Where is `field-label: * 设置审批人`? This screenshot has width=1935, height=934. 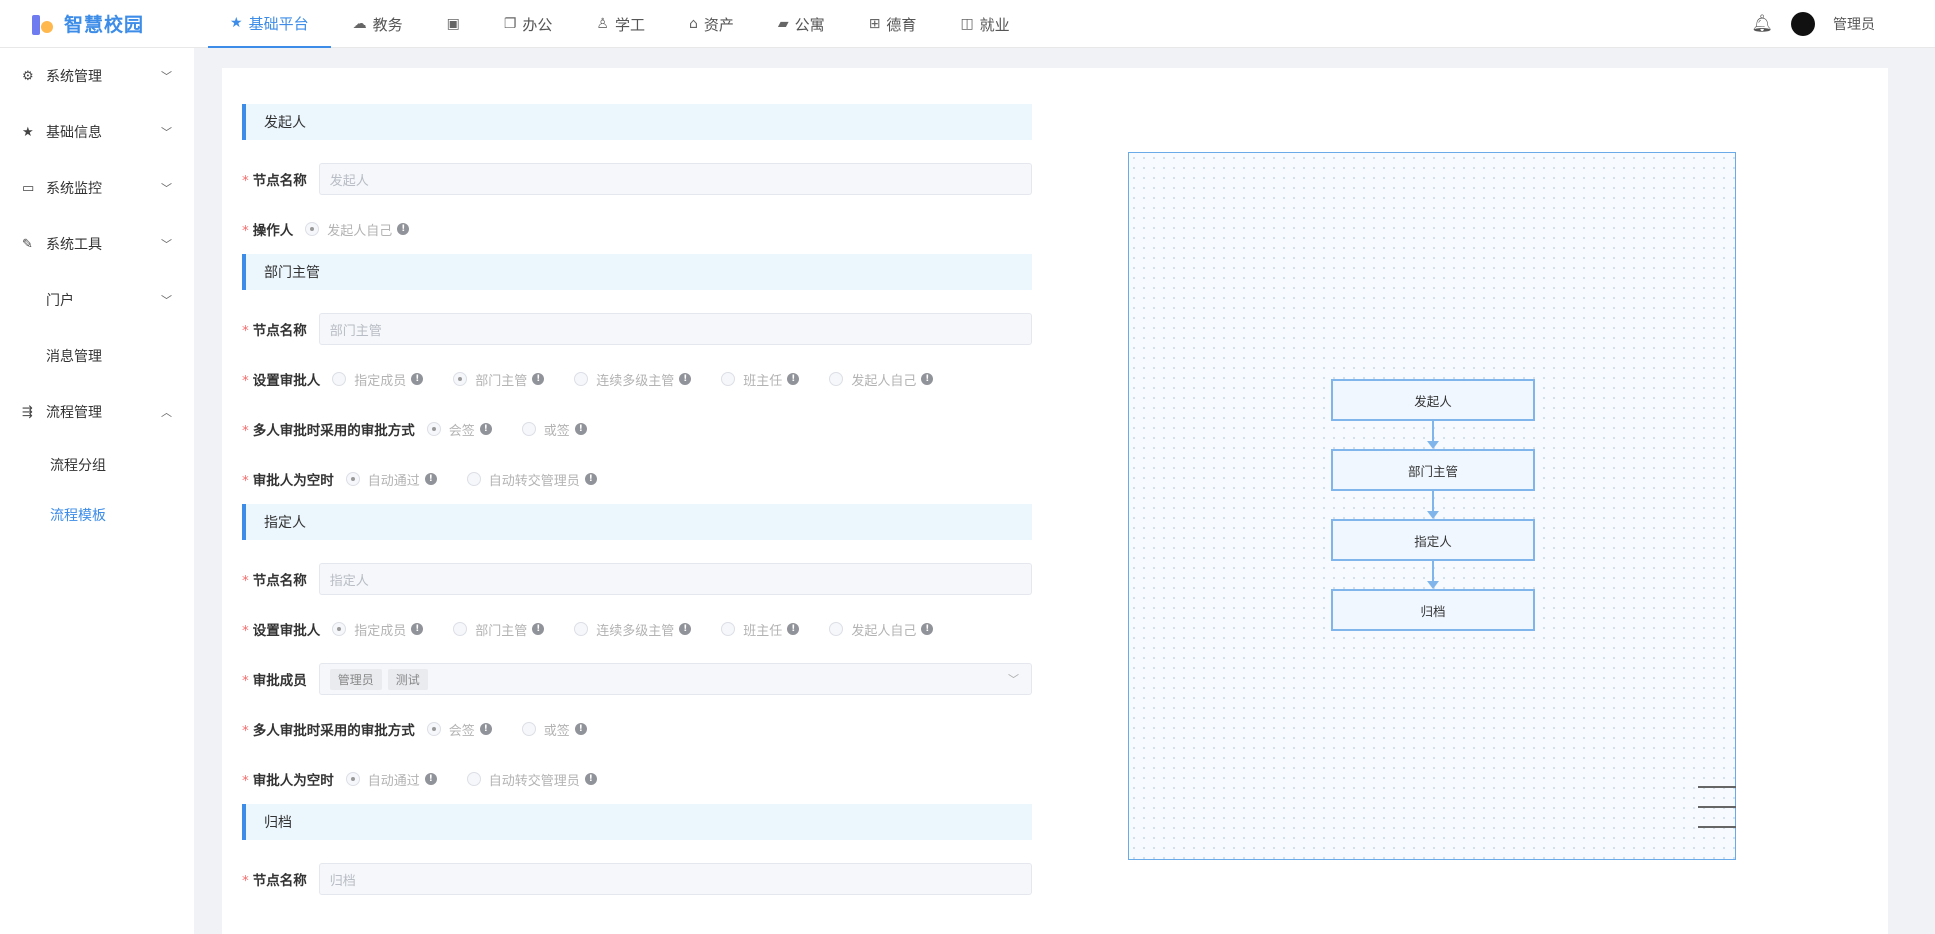 field-label: * 设置审批人 is located at coordinates (281, 629).